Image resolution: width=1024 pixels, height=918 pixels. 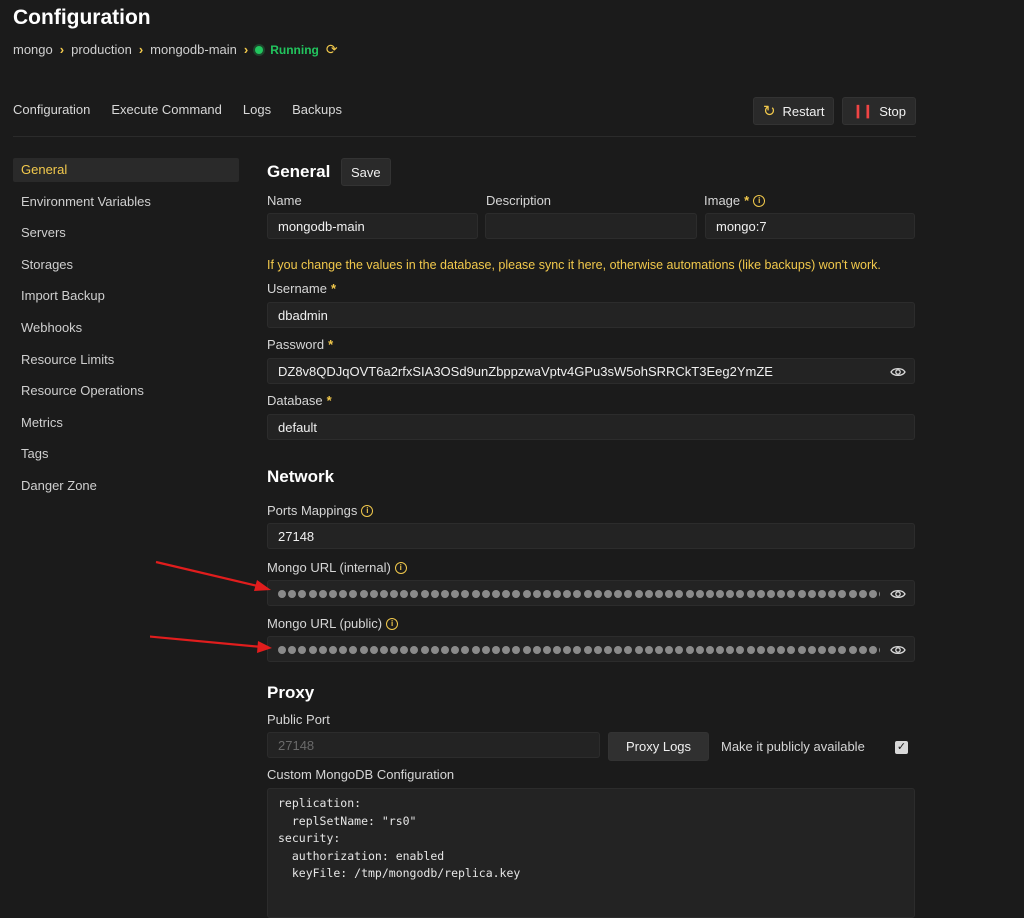 What do you see at coordinates (862, 110) in the screenshot?
I see `stop-icon: ❙❙` at bounding box center [862, 110].